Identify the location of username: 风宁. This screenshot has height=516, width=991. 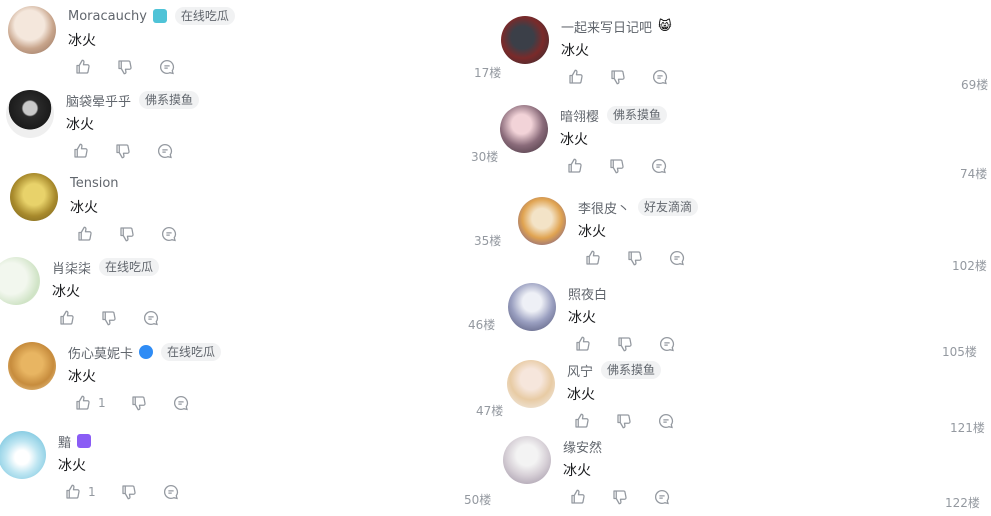
(580, 370).